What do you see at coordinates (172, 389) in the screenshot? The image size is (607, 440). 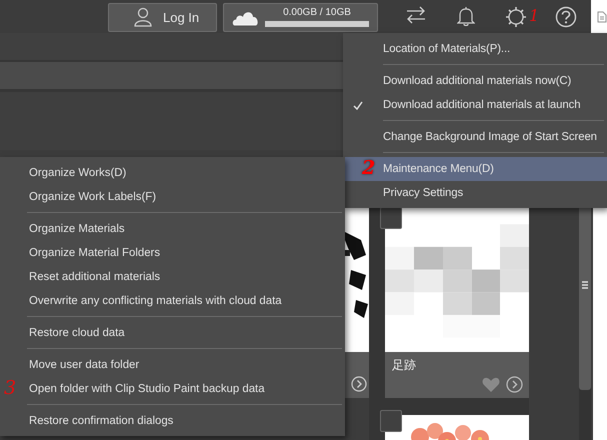 I see `menu-item: 3 Open folder with Clip Studio Paint backup data` at bounding box center [172, 389].